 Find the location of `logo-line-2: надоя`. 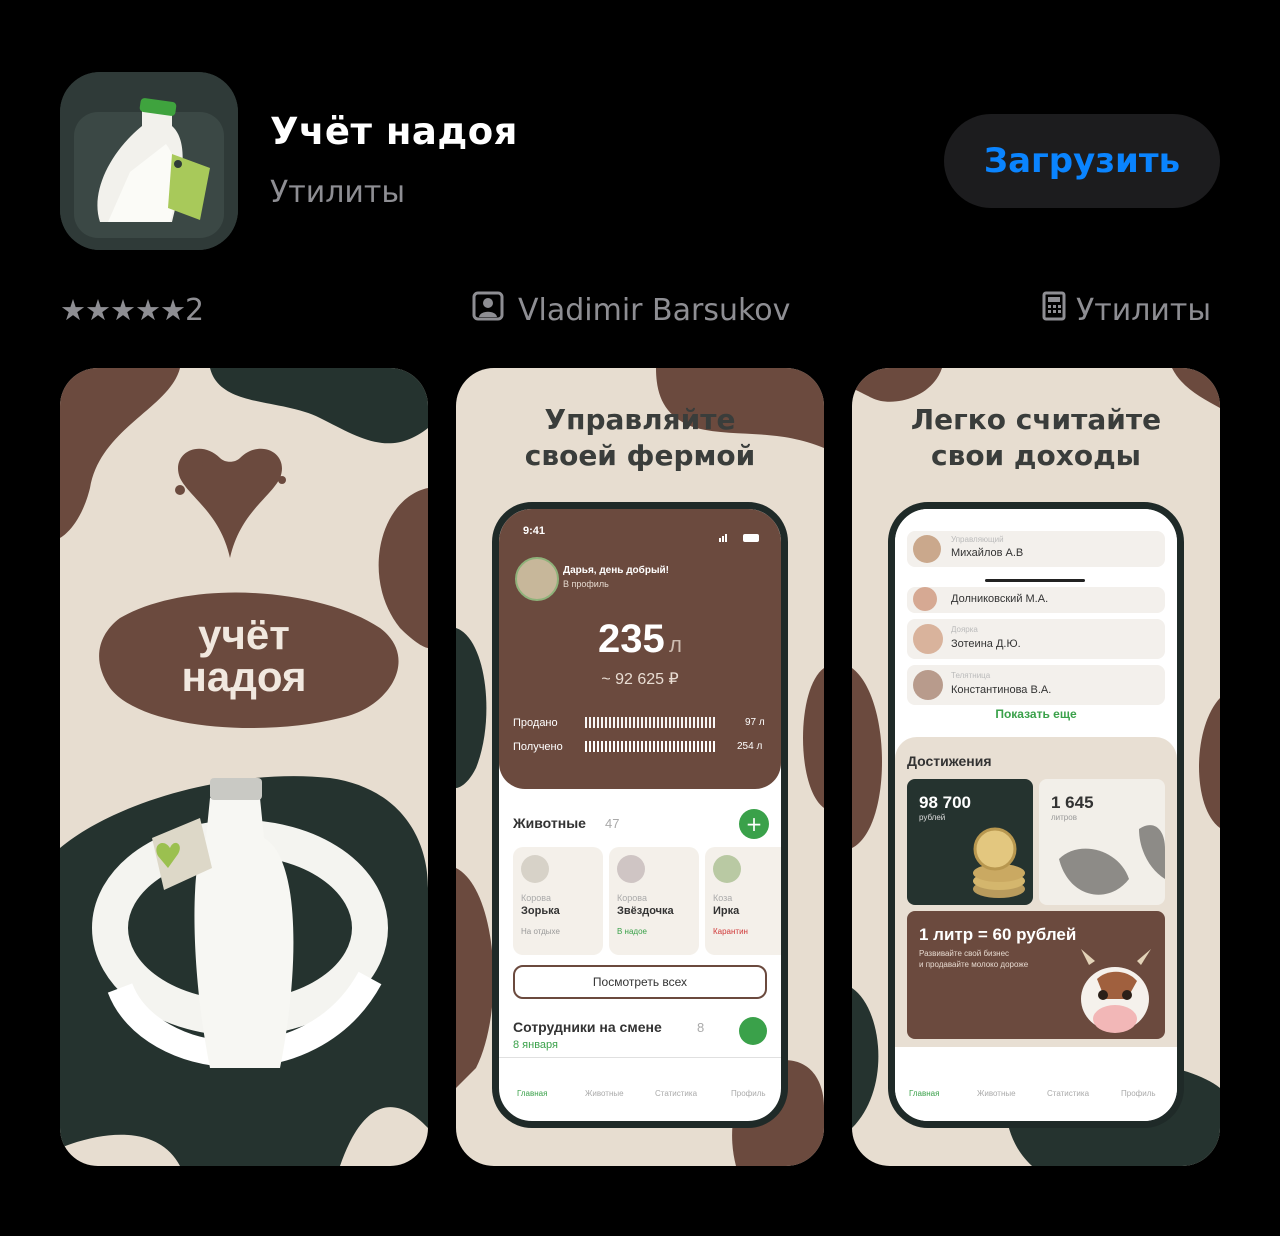

logo-line-2: надоя is located at coordinates (244, 676).